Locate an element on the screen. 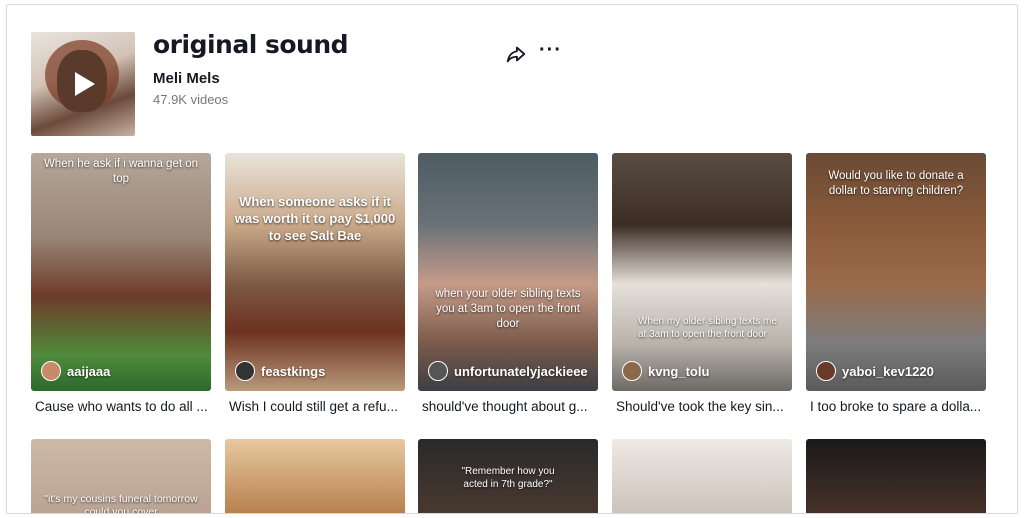  play-icon is located at coordinates (85, 84).